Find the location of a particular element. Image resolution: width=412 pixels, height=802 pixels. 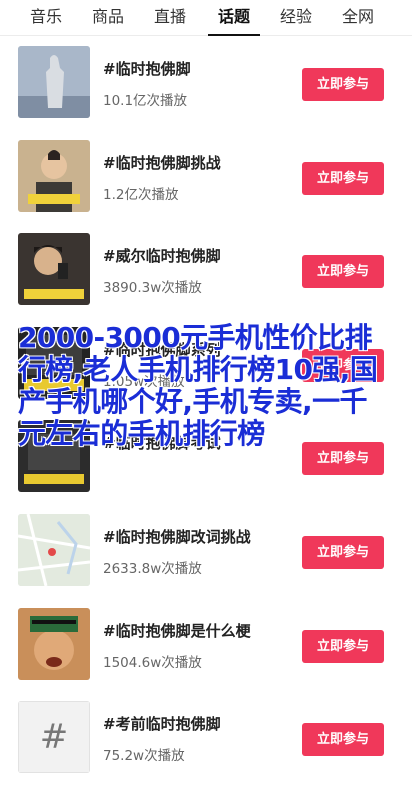

topic-thumbnail-singer is located at coordinates (54, 269).